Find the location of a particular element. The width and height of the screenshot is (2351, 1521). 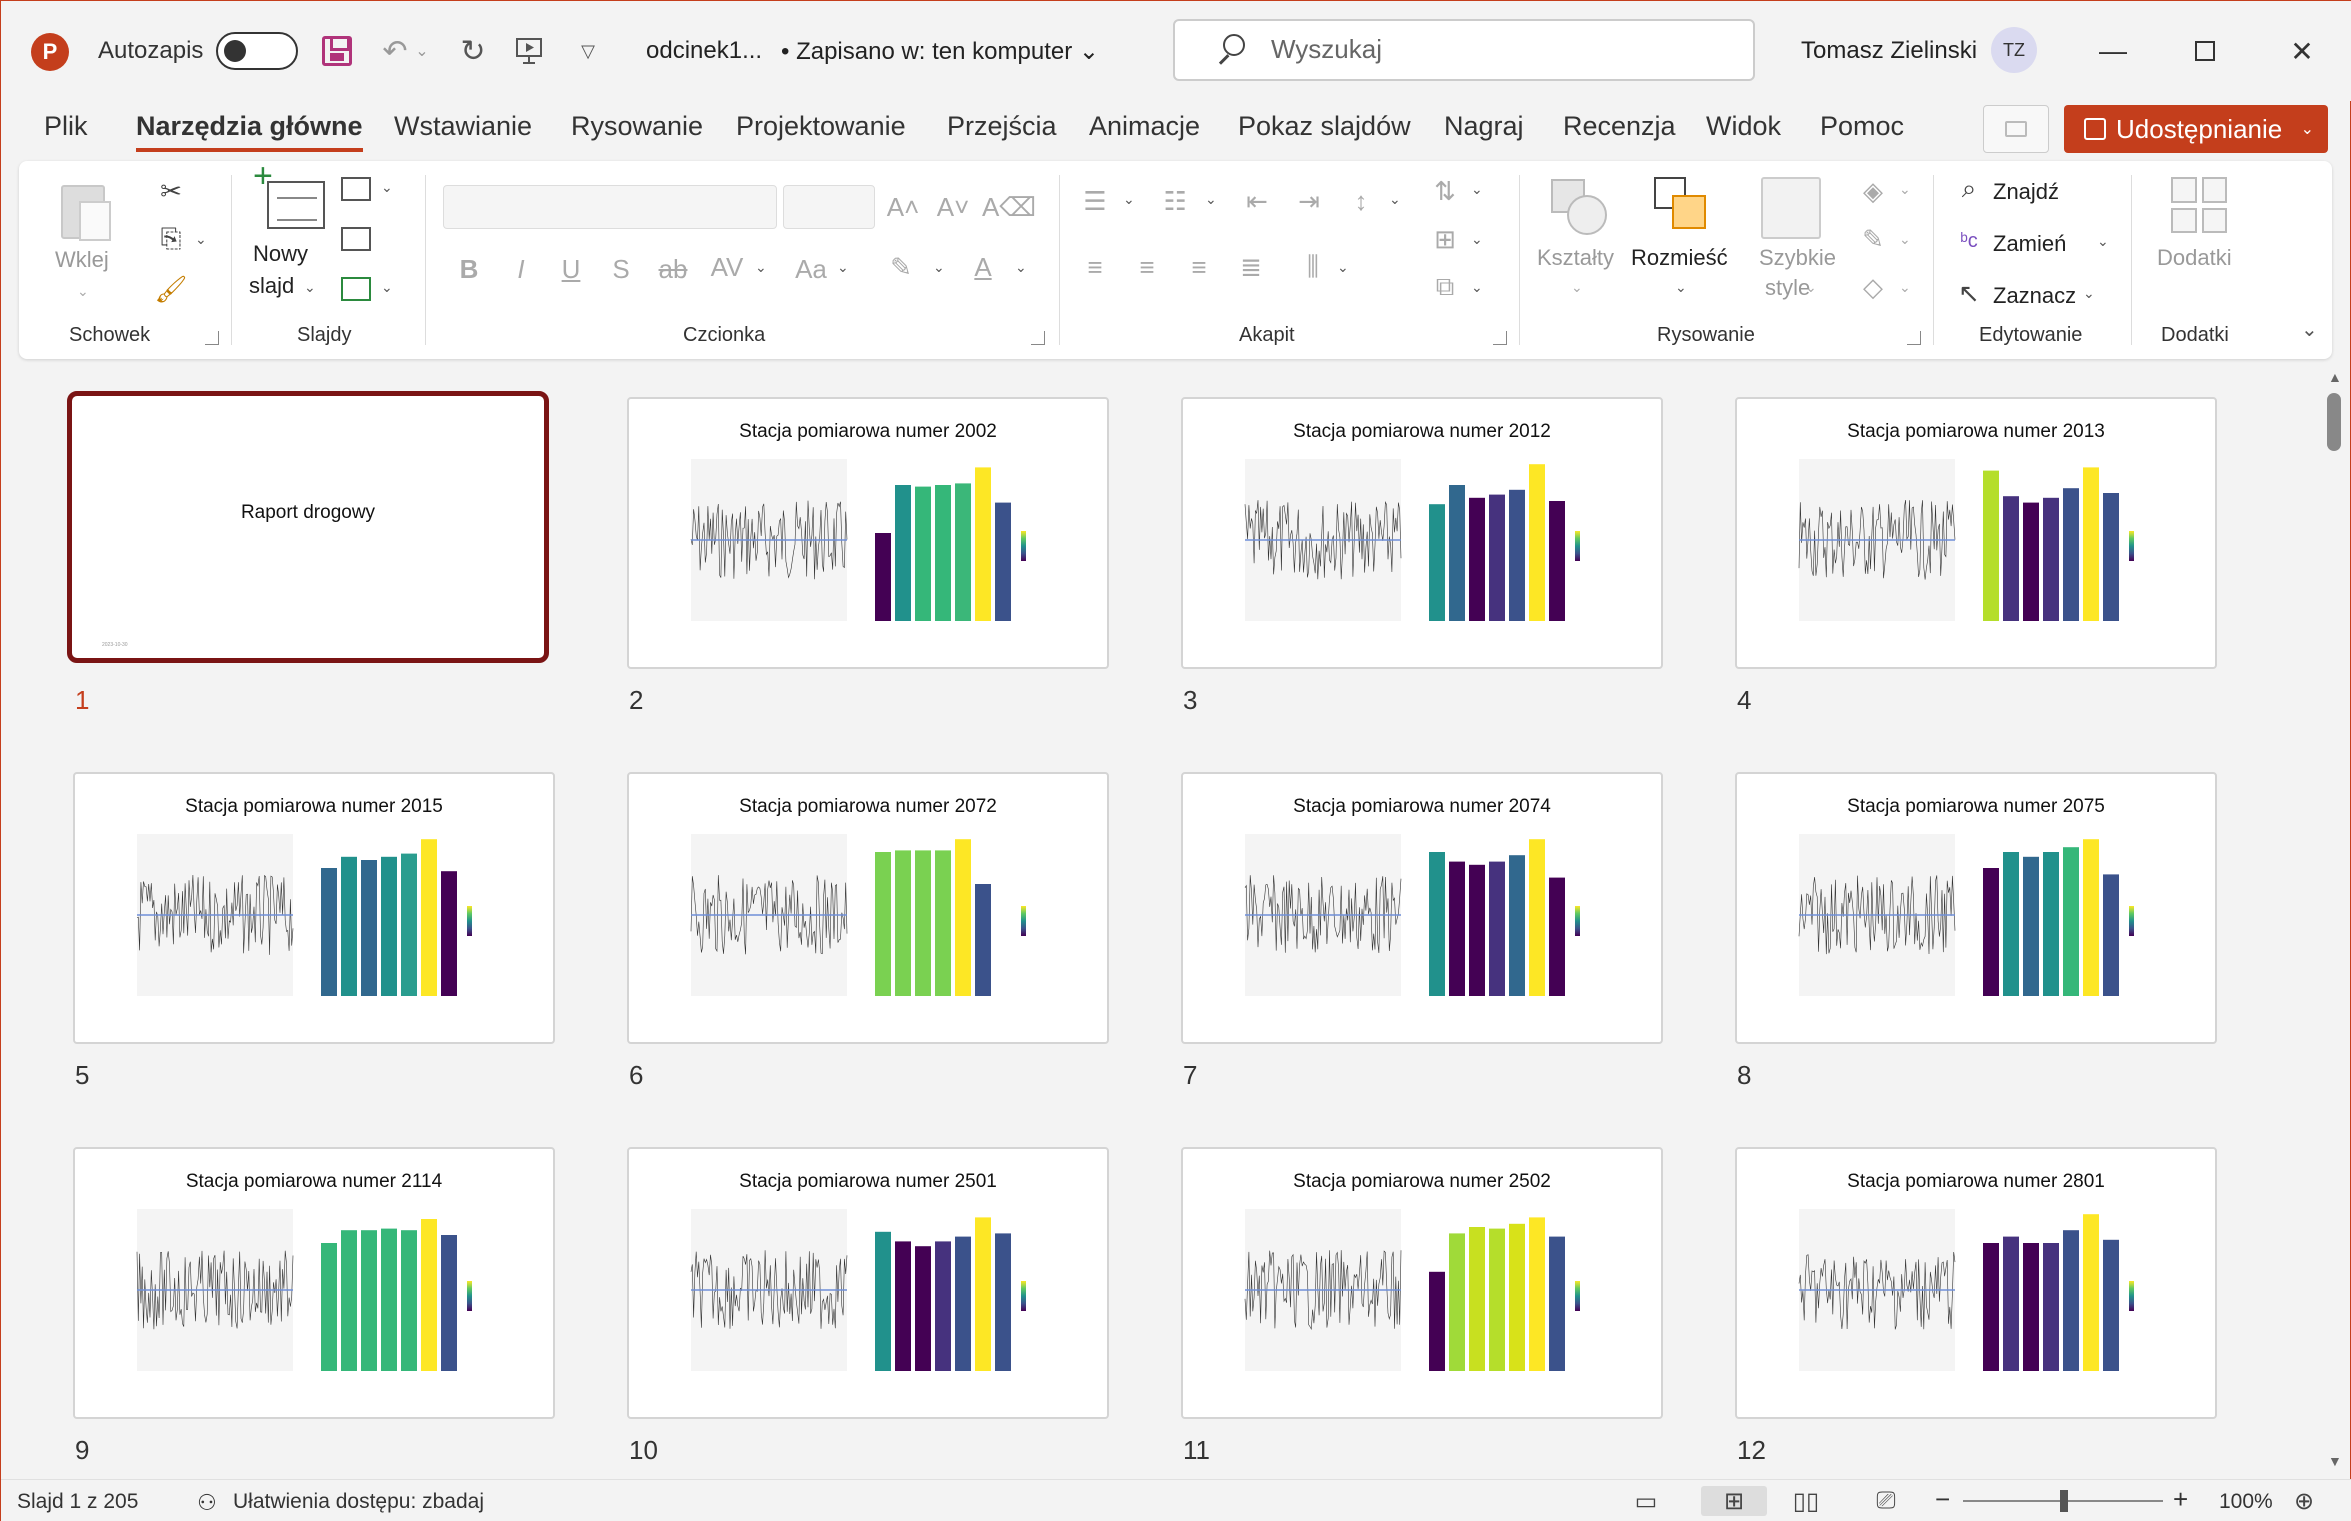

decrease-font-icon: A˅ is located at coordinates (953, 207).